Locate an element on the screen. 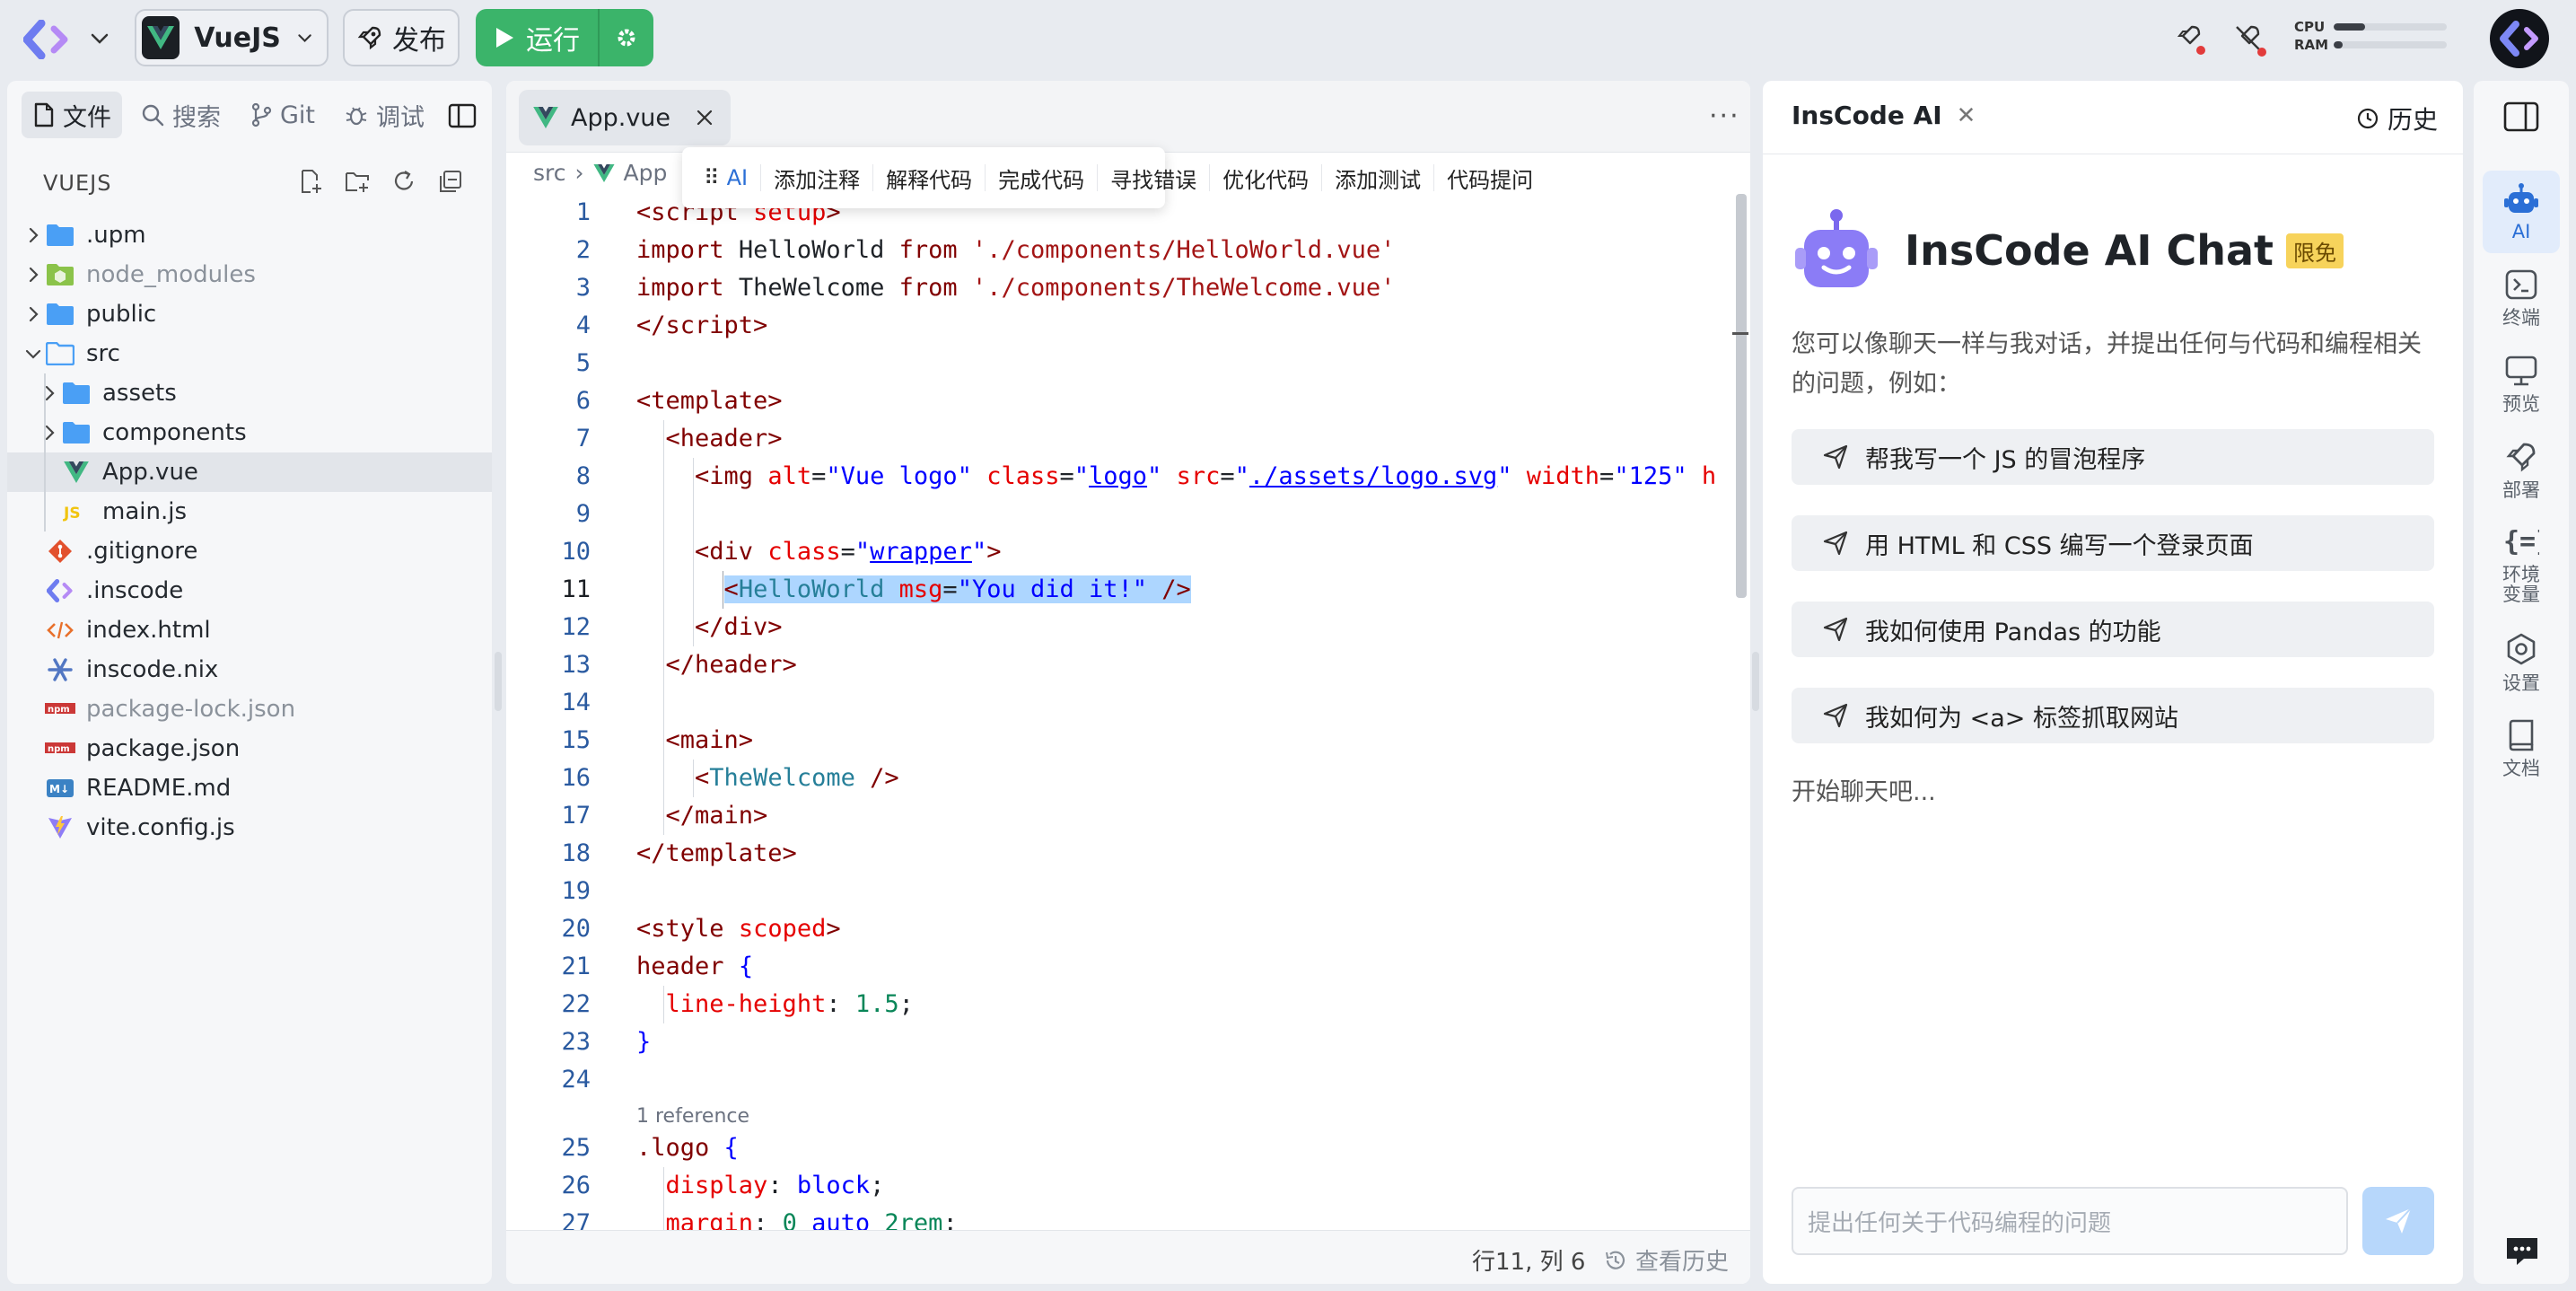  suggestion-button: 用 HTML 和 CSS 编写一个登录页面 is located at coordinates (2113, 543).